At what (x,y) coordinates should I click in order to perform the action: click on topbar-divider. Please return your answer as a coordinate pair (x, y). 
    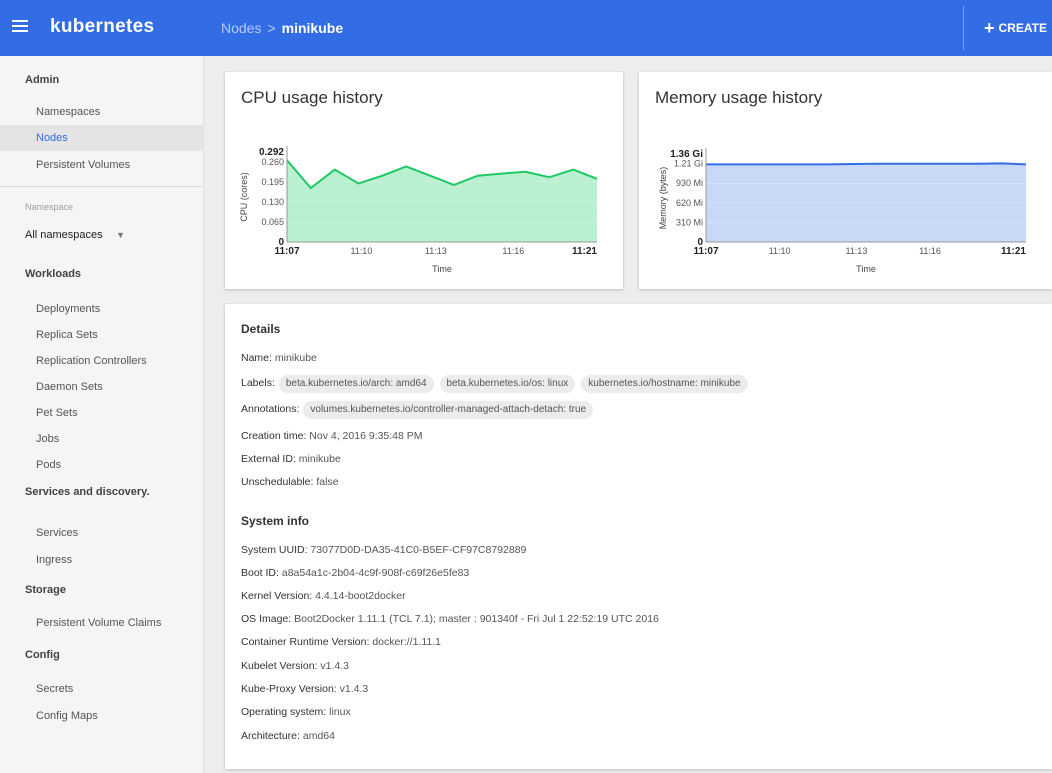
    Looking at the image, I should click on (963, 28).